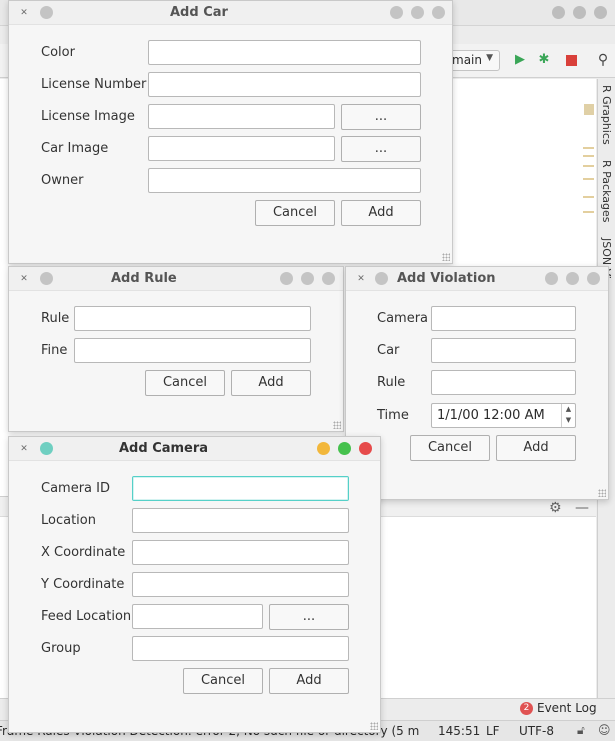 This screenshot has height=741, width=615. What do you see at coordinates (240, 488) in the screenshot?
I see `camera-id-input` at bounding box center [240, 488].